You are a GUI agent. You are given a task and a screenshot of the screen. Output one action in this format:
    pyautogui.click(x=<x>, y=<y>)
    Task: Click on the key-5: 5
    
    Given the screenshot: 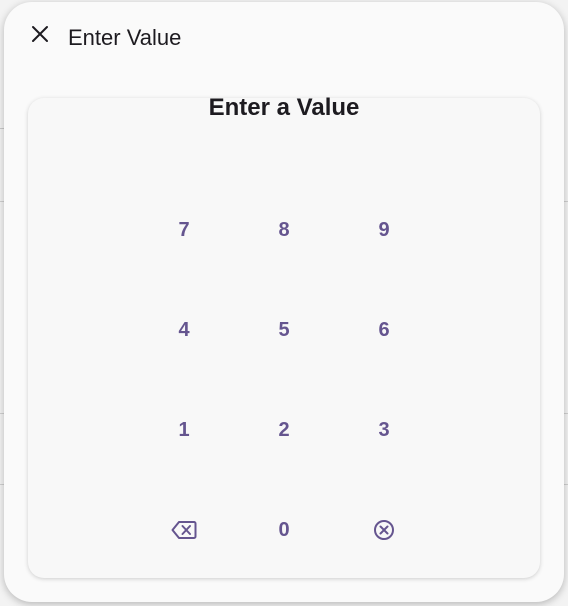 What is the action you would take?
    pyautogui.click(x=284, y=330)
    